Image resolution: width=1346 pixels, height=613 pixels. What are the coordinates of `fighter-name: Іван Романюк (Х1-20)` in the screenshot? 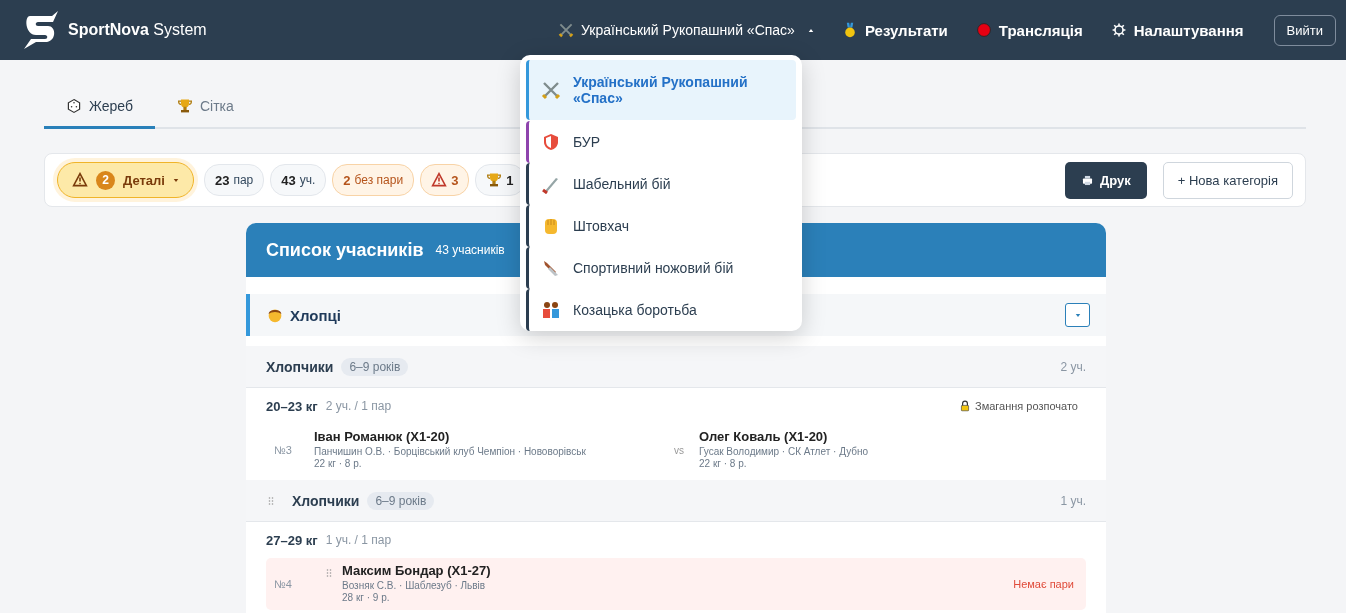 It's located at (382, 437).